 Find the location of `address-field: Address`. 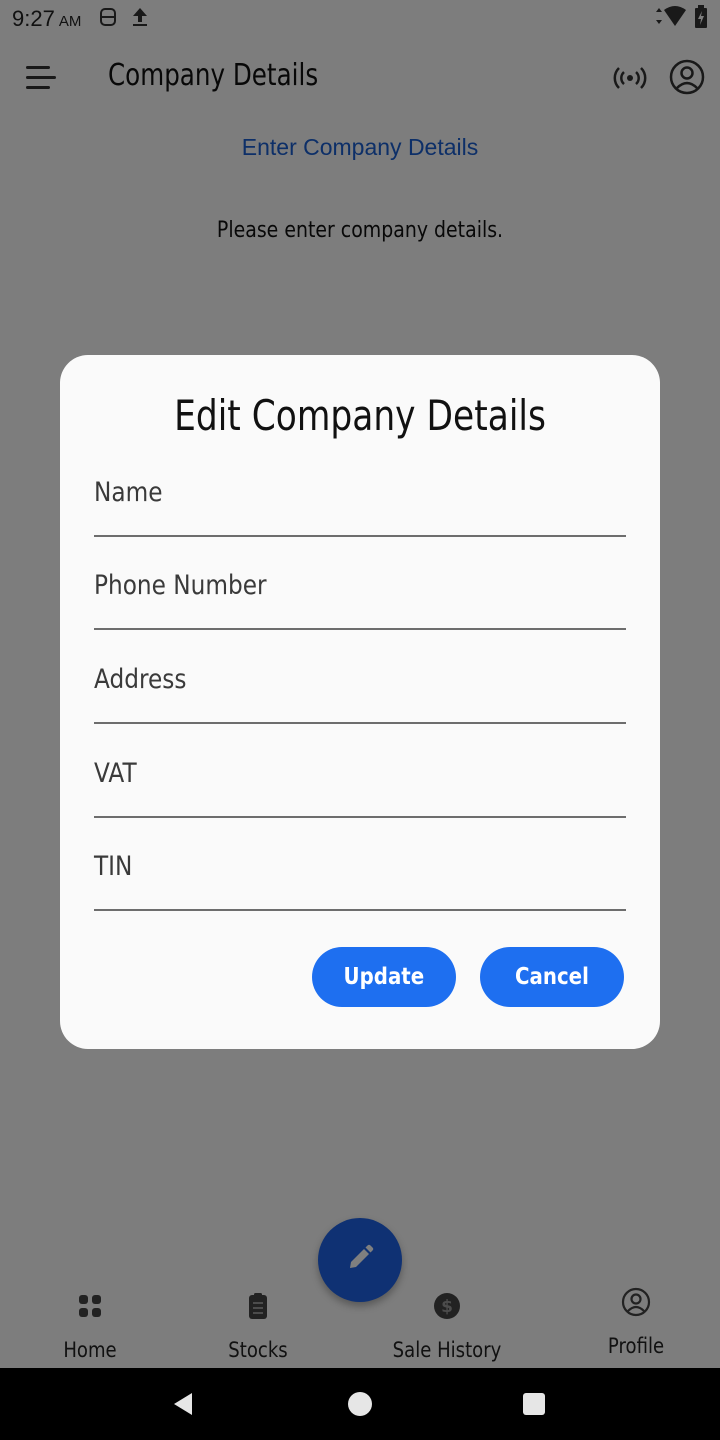

address-field: Address is located at coordinates (360, 684).